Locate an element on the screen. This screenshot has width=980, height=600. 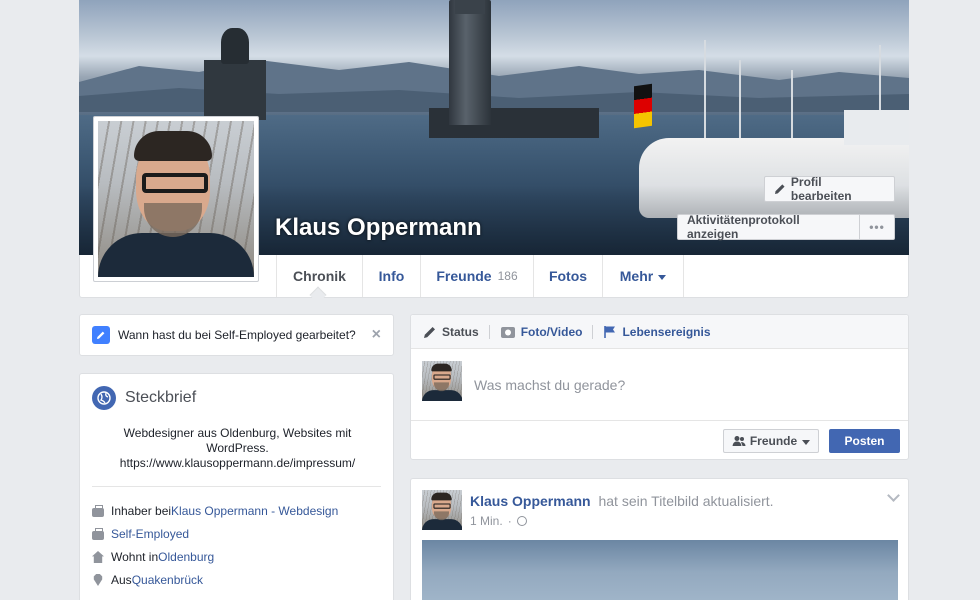
post-meta: 1 Min. · is located at coordinates (498, 521).